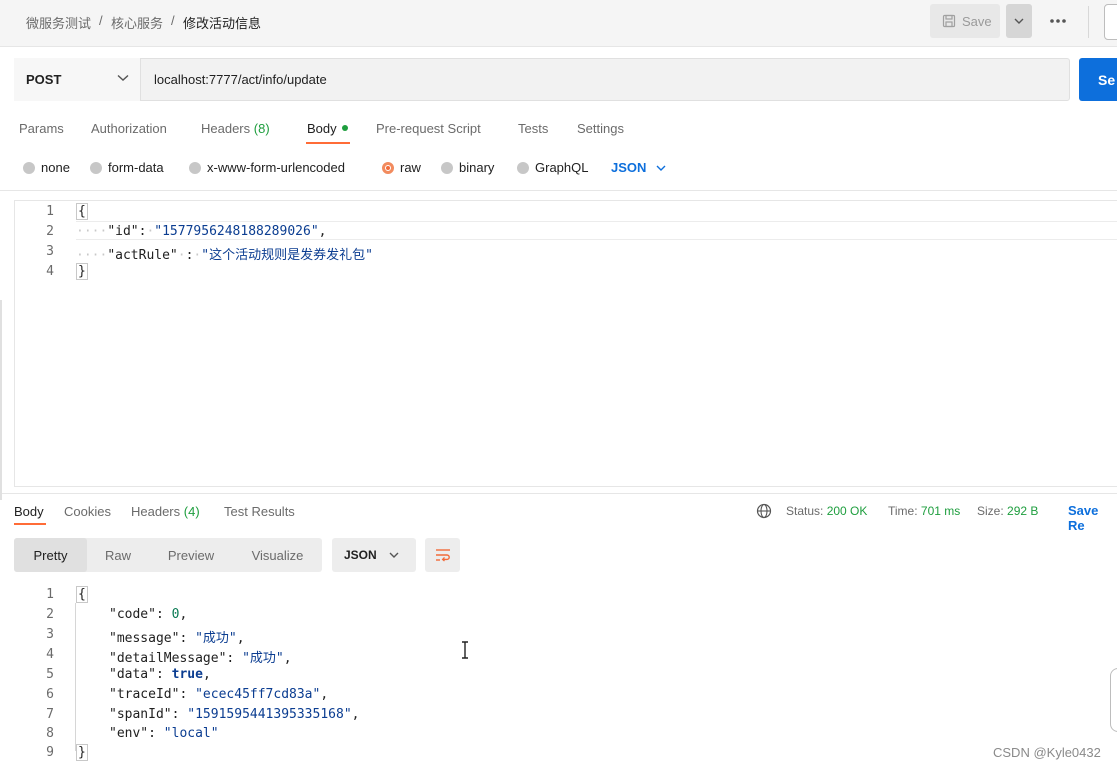  What do you see at coordinates (1113, 700) in the screenshot?
I see `side-panel-handle` at bounding box center [1113, 700].